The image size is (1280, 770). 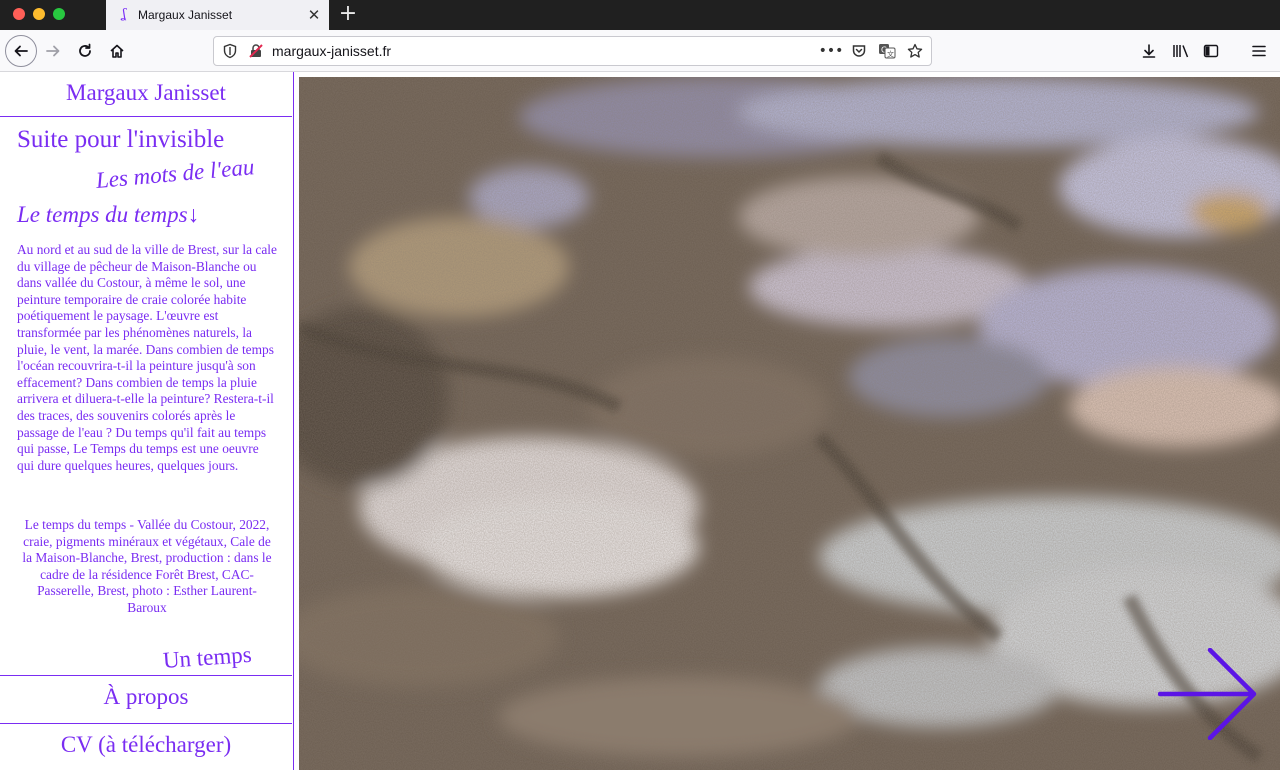 What do you see at coordinates (348, 14) in the screenshot?
I see `new-tab-icon: +` at bounding box center [348, 14].